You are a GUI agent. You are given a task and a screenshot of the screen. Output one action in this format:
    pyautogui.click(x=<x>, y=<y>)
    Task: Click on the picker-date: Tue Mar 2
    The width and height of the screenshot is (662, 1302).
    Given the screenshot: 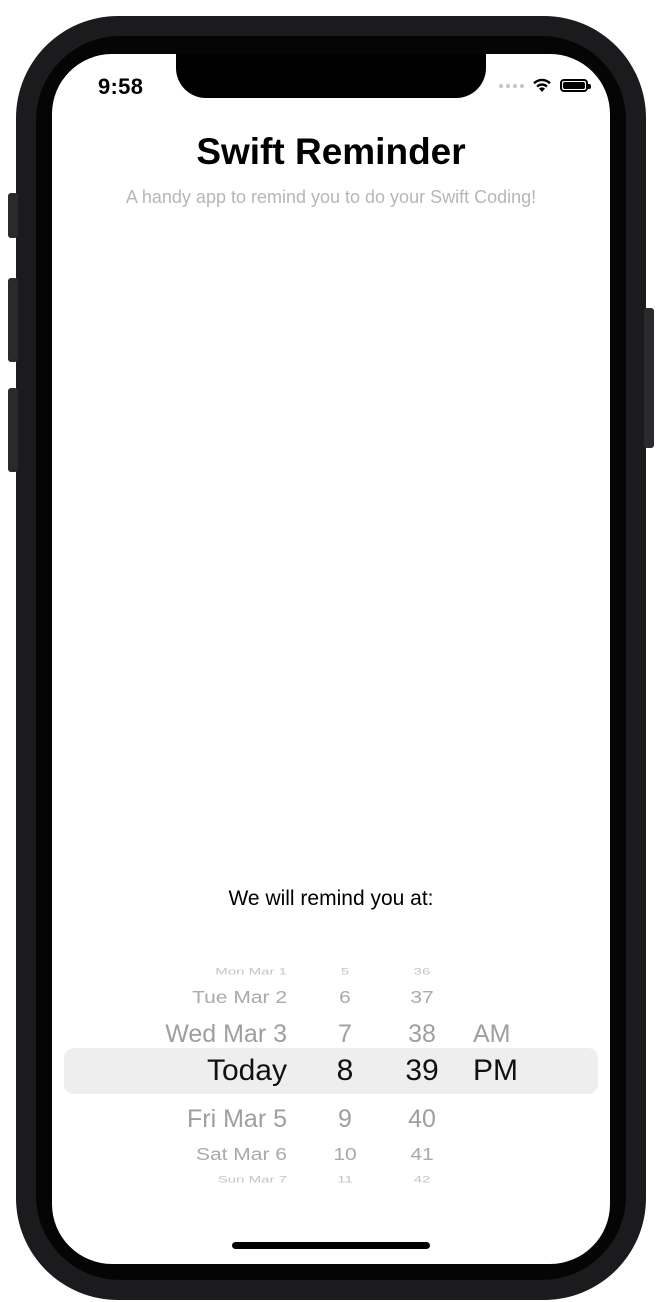 What is the action you would take?
    pyautogui.click(x=239, y=998)
    